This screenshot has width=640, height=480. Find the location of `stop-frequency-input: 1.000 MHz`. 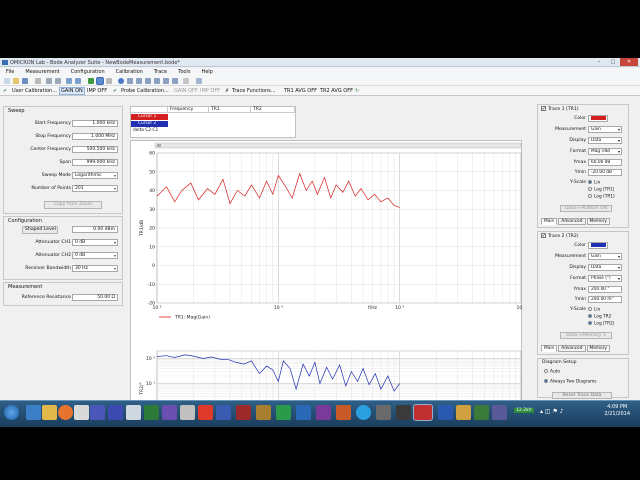

stop-frequency-input: 1.000 MHz is located at coordinates (95, 136).